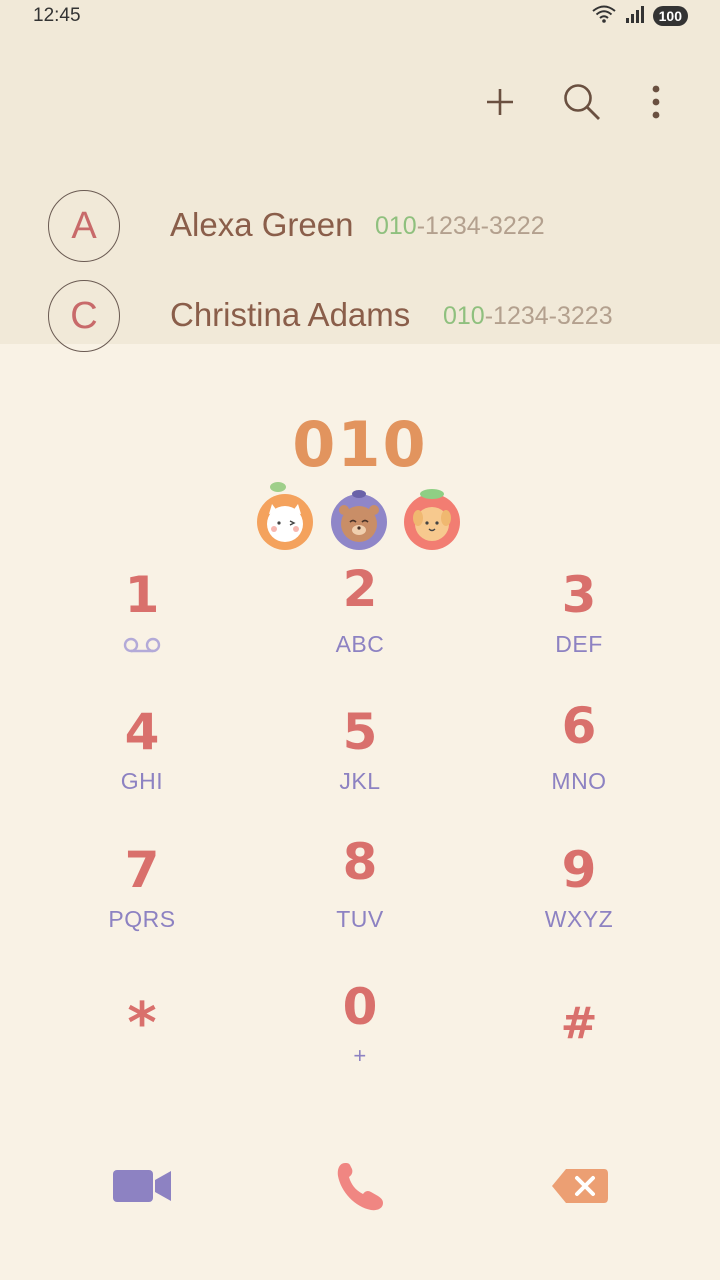 The height and width of the screenshot is (1280, 720). I want to click on contact-name: Christina Adams, so click(290, 314).